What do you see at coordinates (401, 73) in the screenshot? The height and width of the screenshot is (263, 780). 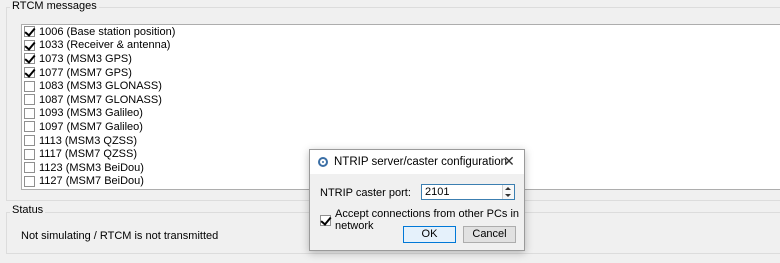 I see `rtcm-message-item: 1077 (MSM7 GPS)` at bounding box center [401, 73].